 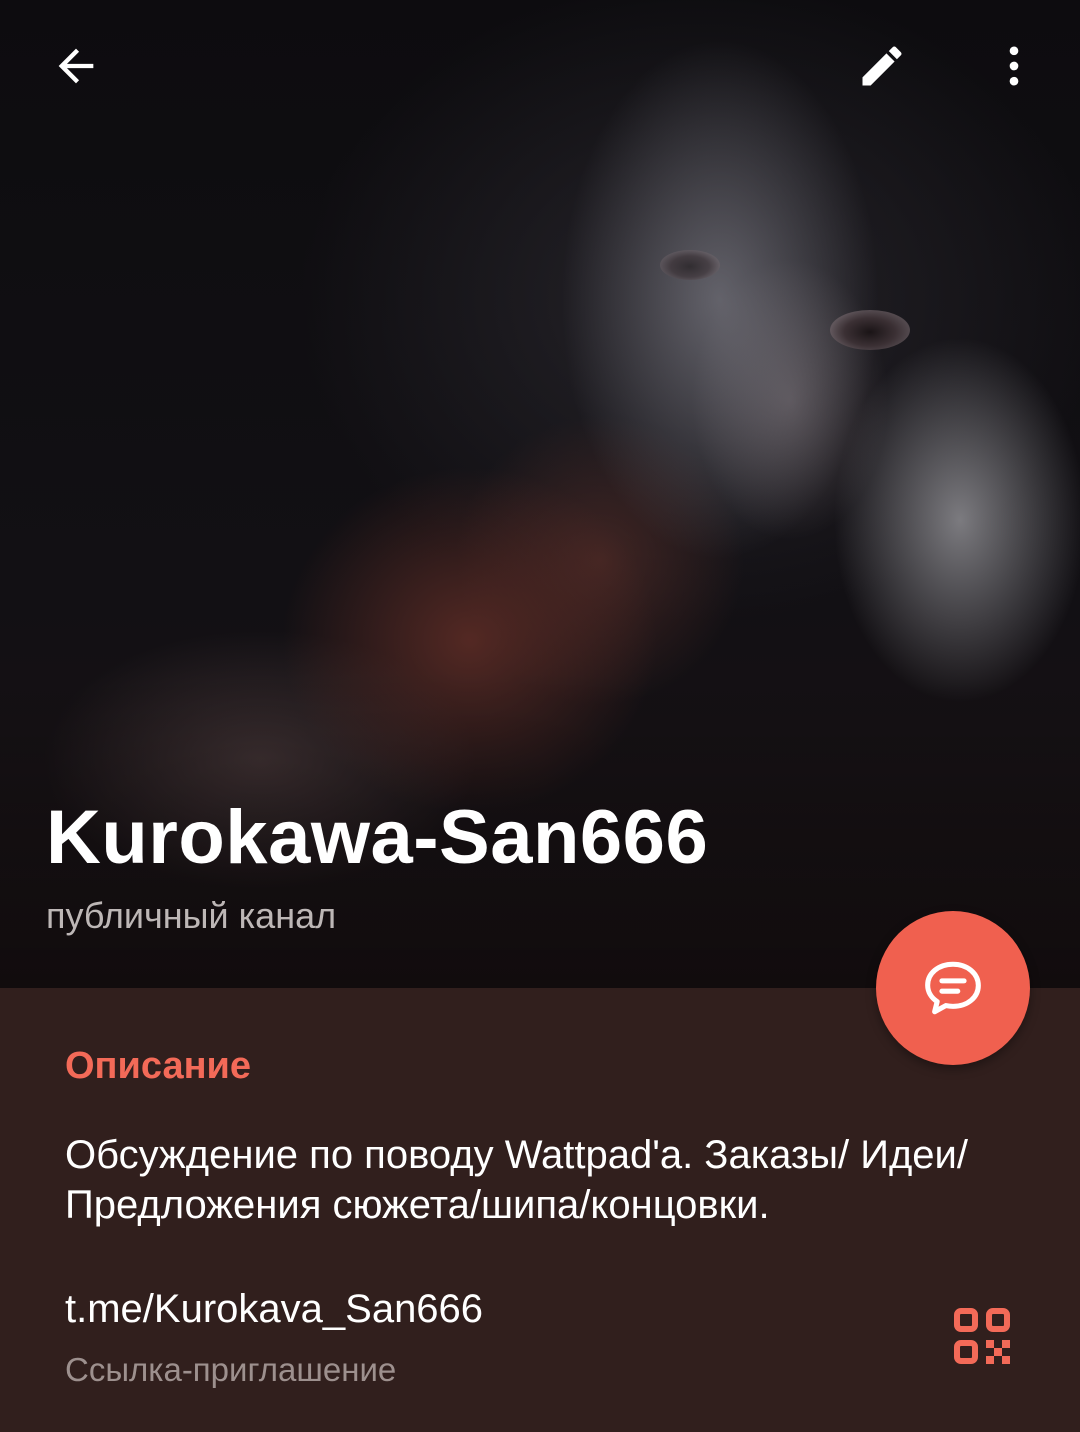 What do you see at coordinates (191, 915) in the screenshot?
I see `channel-type-label: публичный канал` at bounding box center [191, 915].